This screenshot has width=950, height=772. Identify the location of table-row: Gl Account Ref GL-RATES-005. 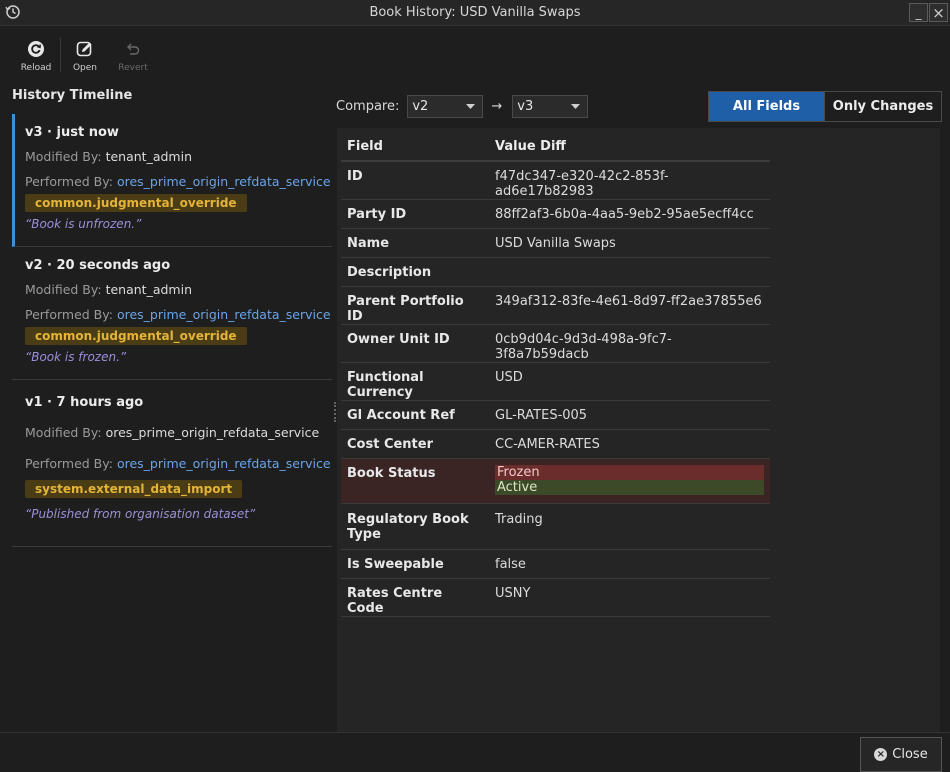
(555, 415).